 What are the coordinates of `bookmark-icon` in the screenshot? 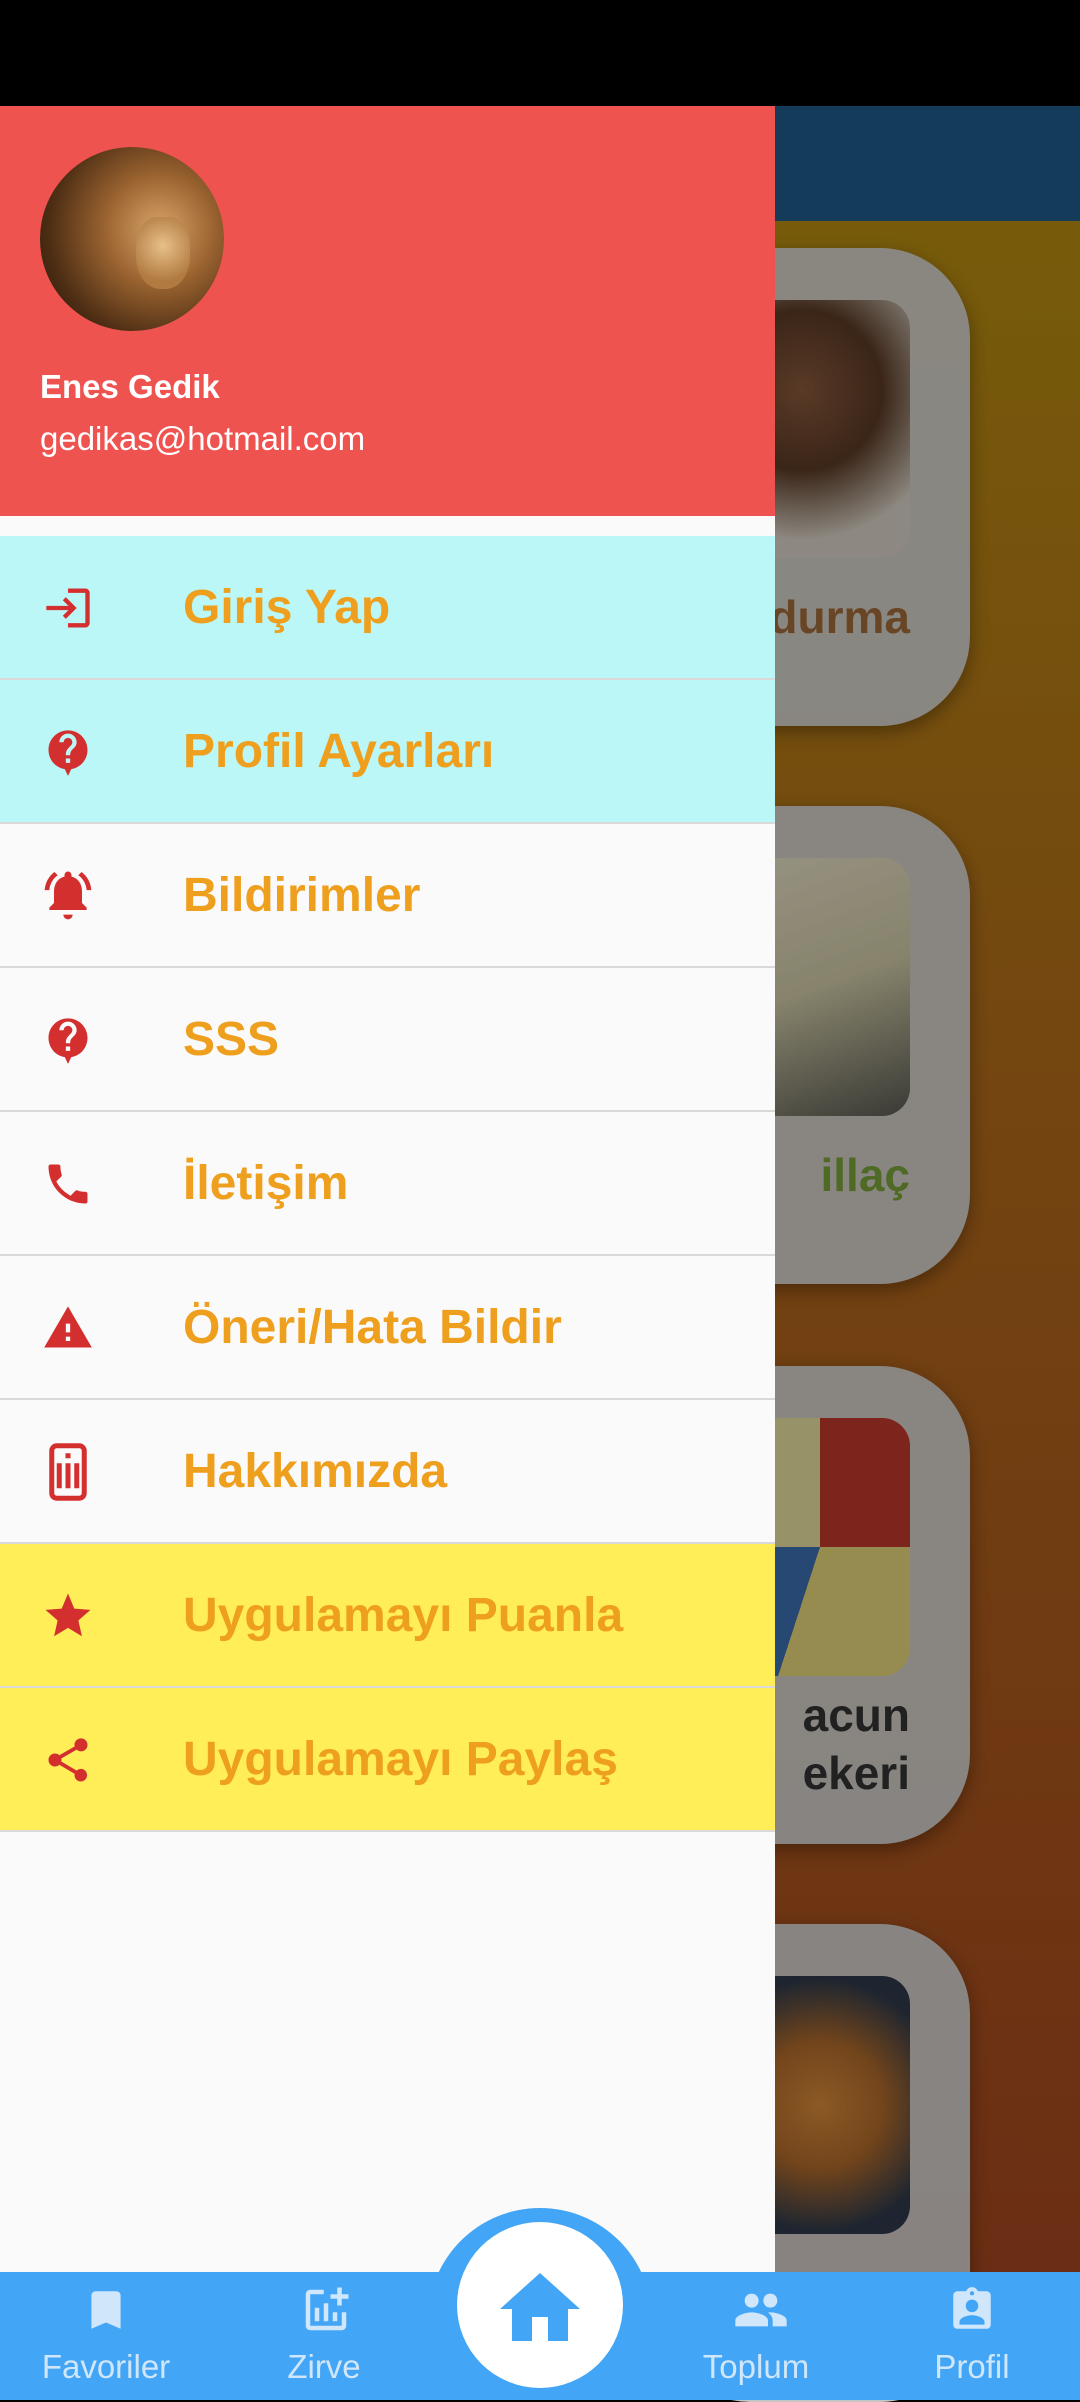 It's located at (106, 2310).